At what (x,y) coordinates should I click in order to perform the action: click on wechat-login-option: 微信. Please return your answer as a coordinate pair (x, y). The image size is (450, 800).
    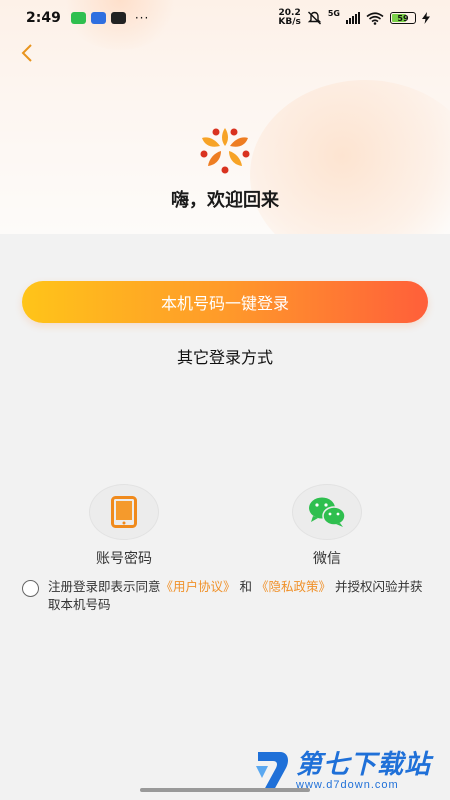
    Looking at the image, I should click on (327, 526).